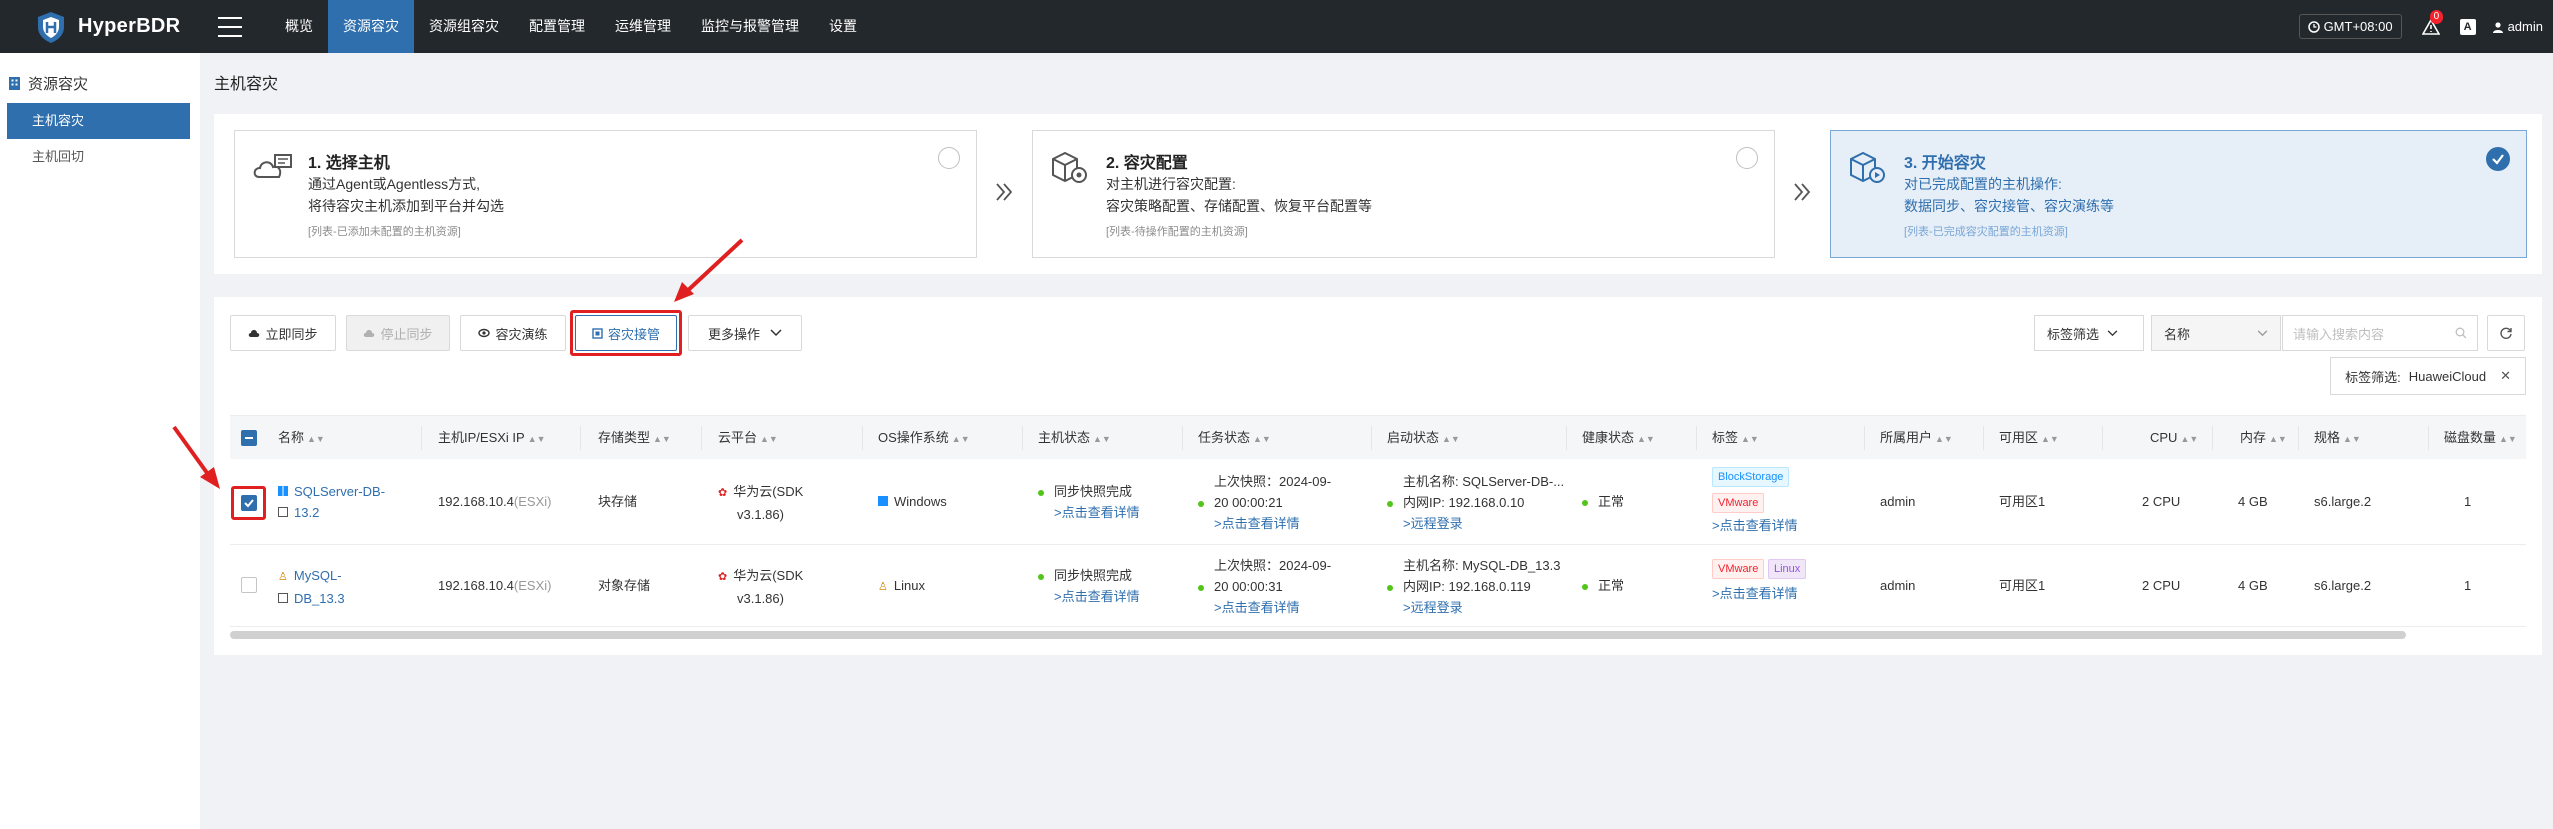 The height and width of the screenshot is (829, 2553). What do you see at coordinates (1867, 167) in the screenshot?
I see `box-play-icon` at bounding box center [1867, 167].